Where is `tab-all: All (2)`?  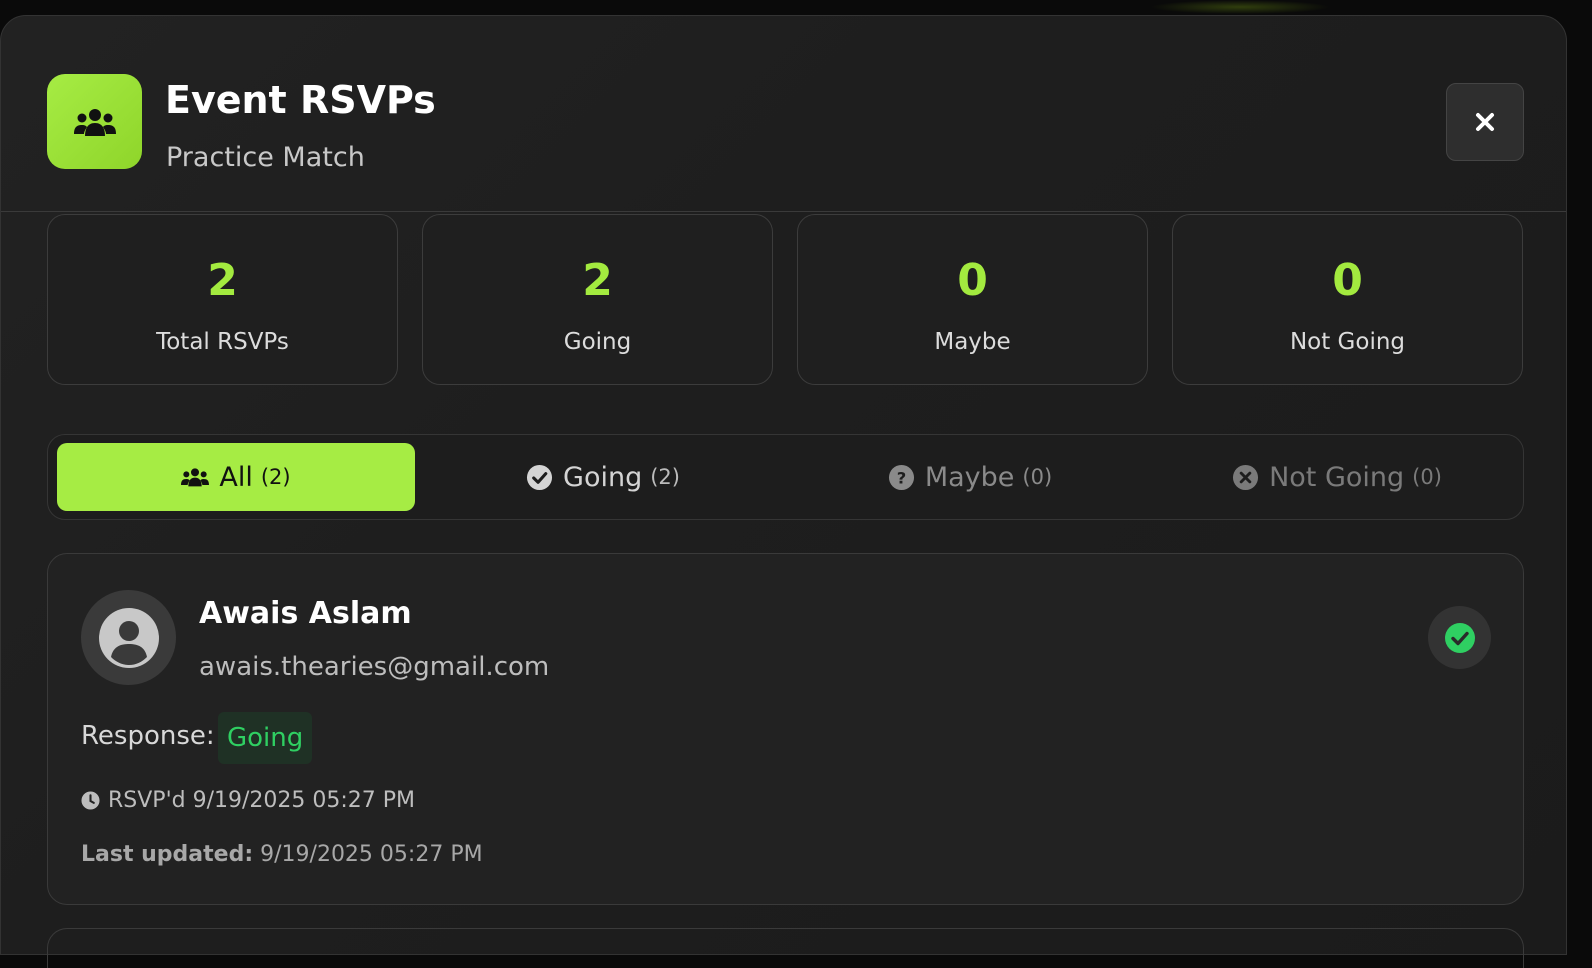
tab-all: All (2) is located at coordinates (236, 477).